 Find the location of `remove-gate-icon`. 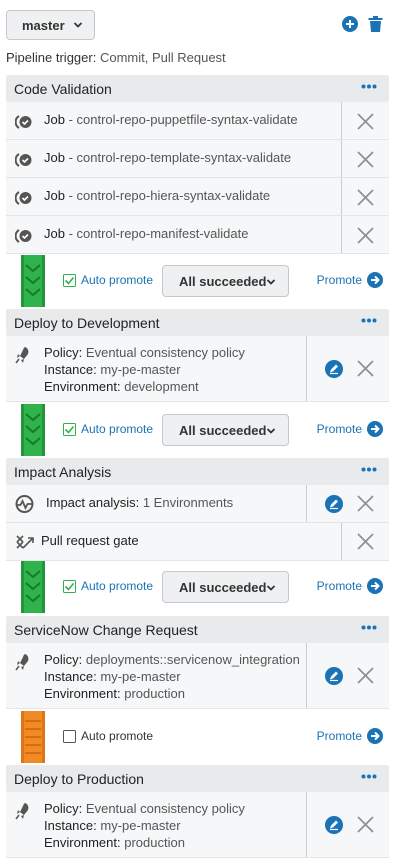

remove-gate-icon is located at coordinates (365, 541).